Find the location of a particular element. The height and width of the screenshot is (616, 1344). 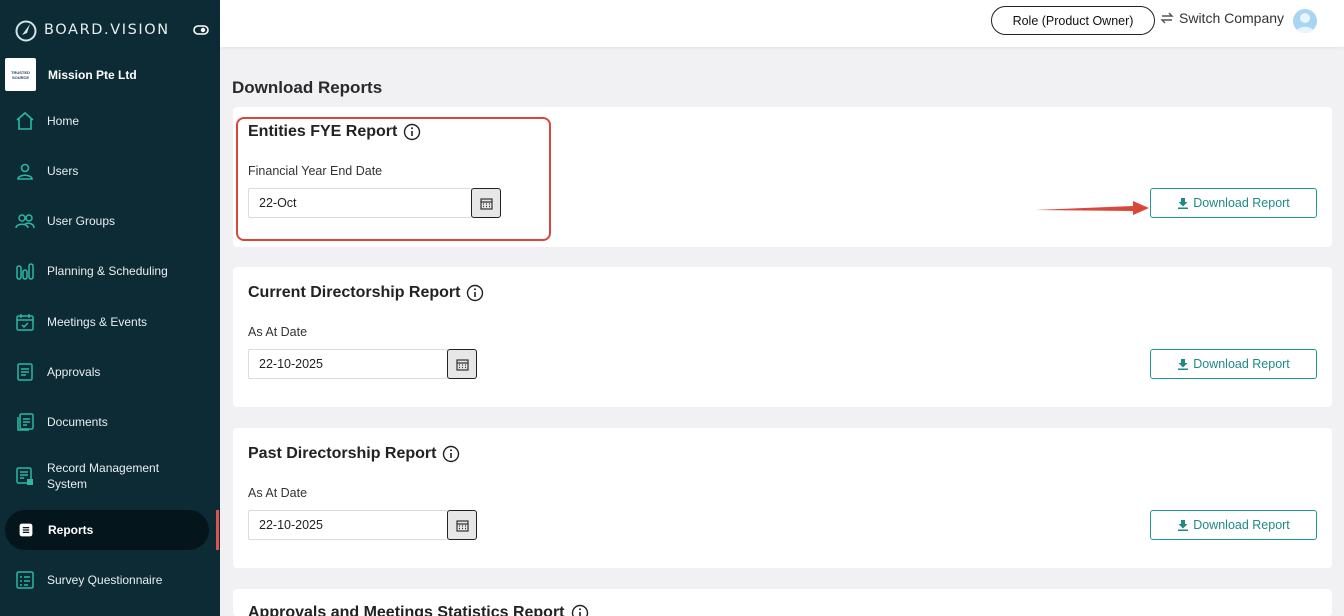

sidebar-item-users: Users is located at coordinates (107, 171).